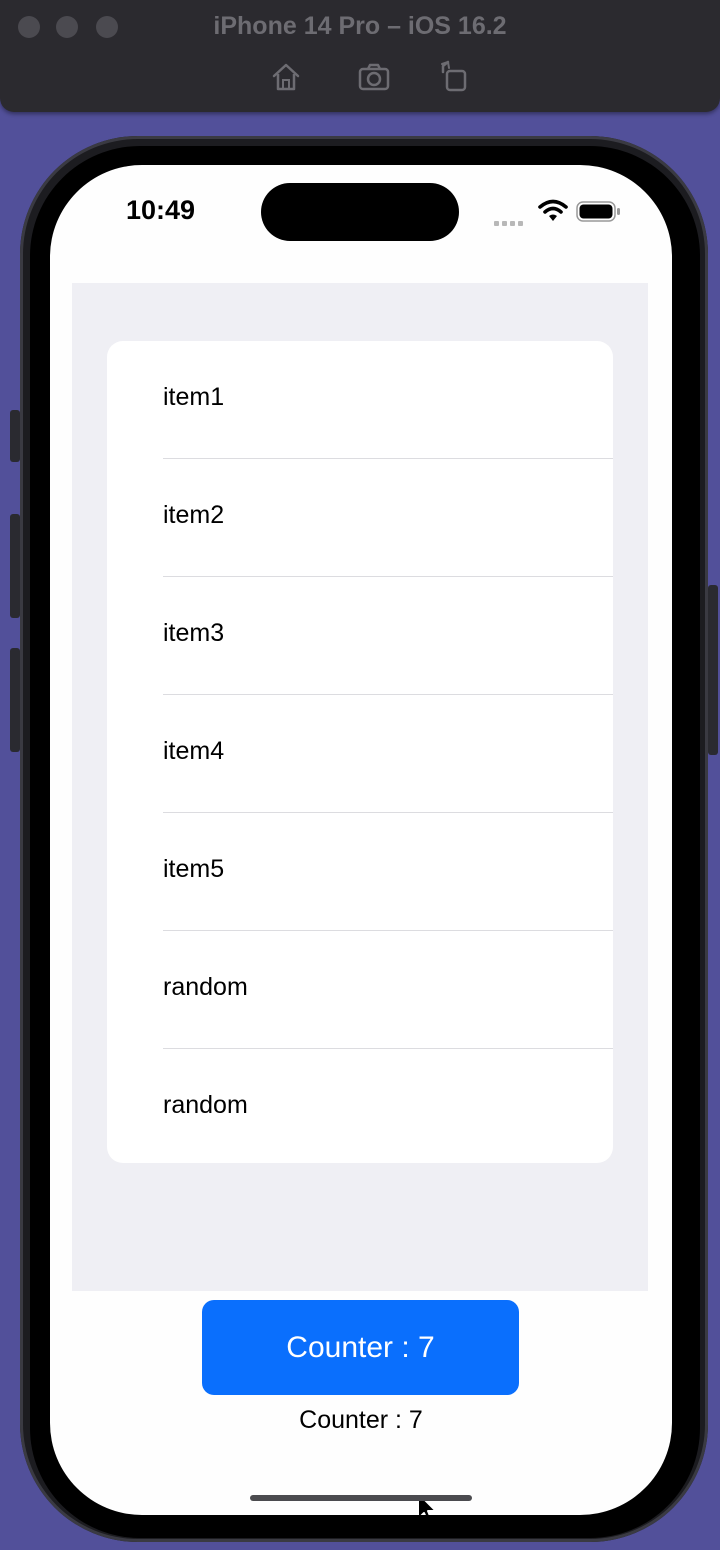 Image resolution: width=720 pixels, height=1550 pixels. Describe the element at coordinates (15, 436) in the screenshot. I see `action-button` at that location.